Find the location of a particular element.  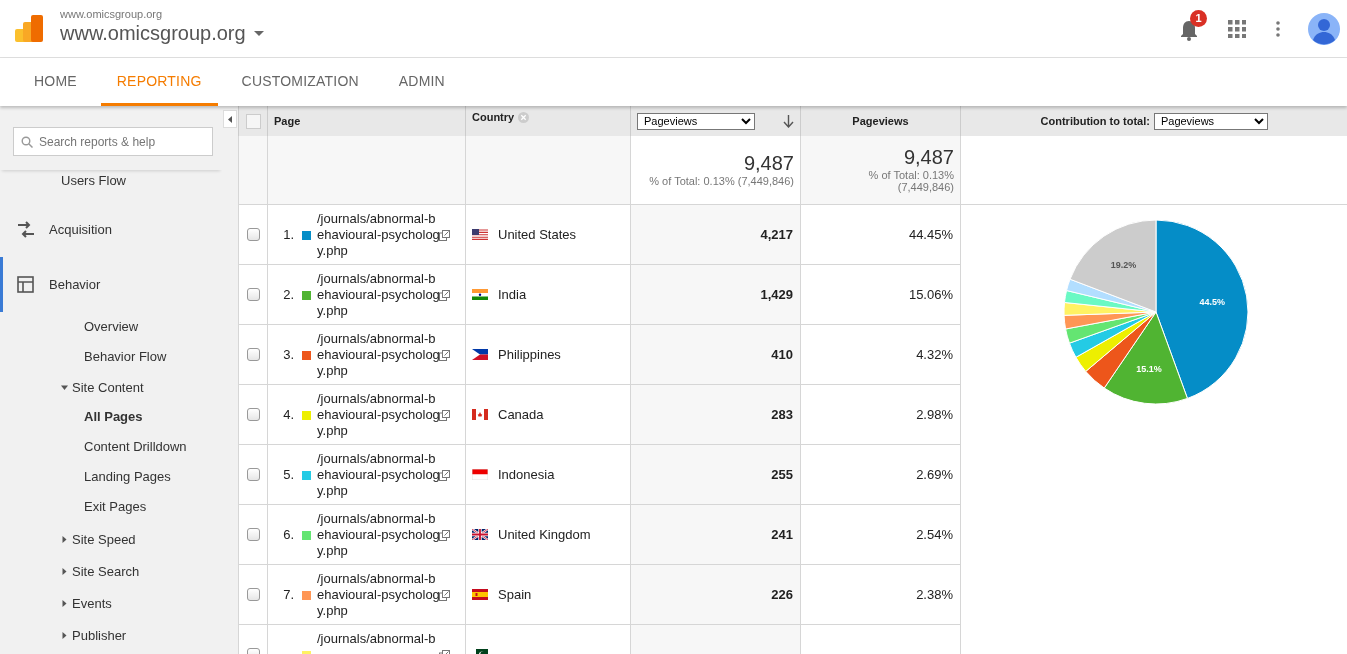

slice-label: 44.5% is located at coordinates (1212, 301).